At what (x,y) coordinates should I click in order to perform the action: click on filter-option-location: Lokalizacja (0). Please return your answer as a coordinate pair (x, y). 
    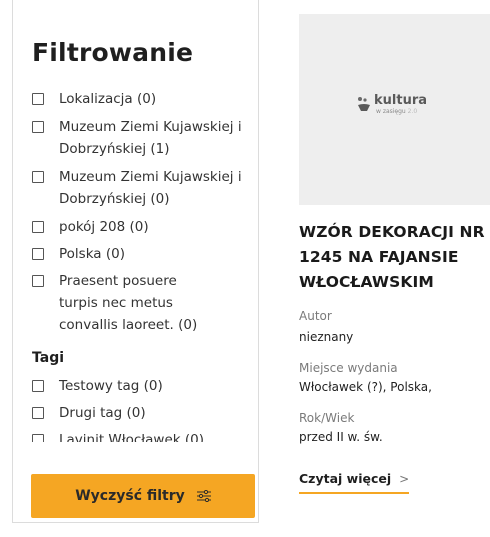
    Looking at the image, I should click on (145, 99).